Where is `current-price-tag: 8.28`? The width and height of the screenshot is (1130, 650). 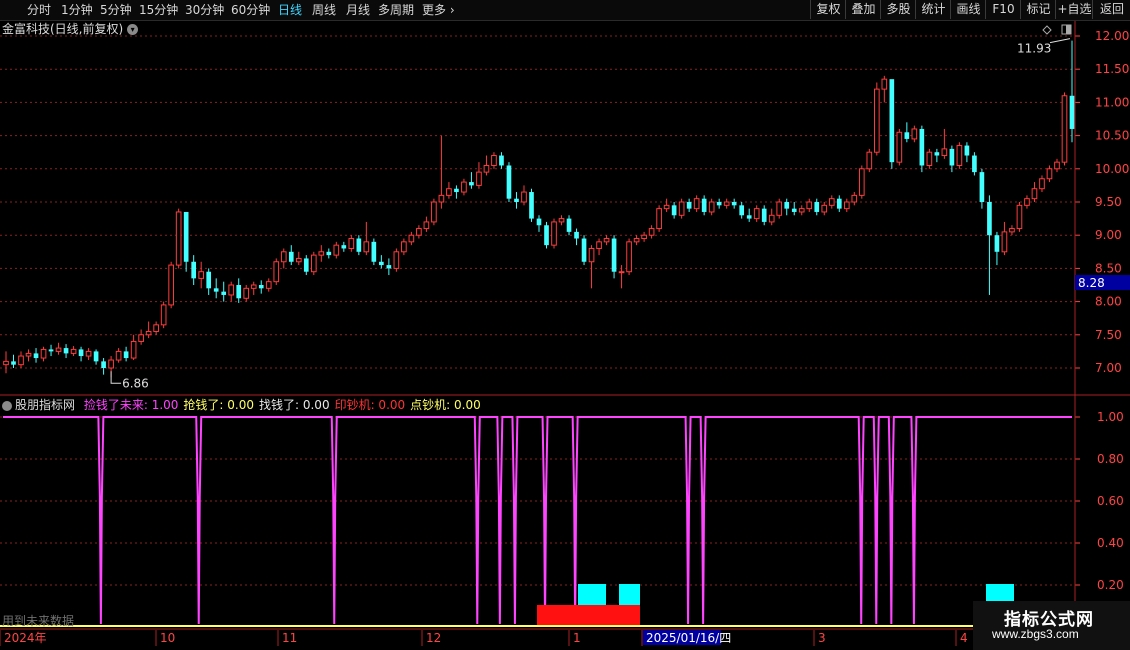 current-price-tag: 8.28 is located at coordinates (1091, 283).